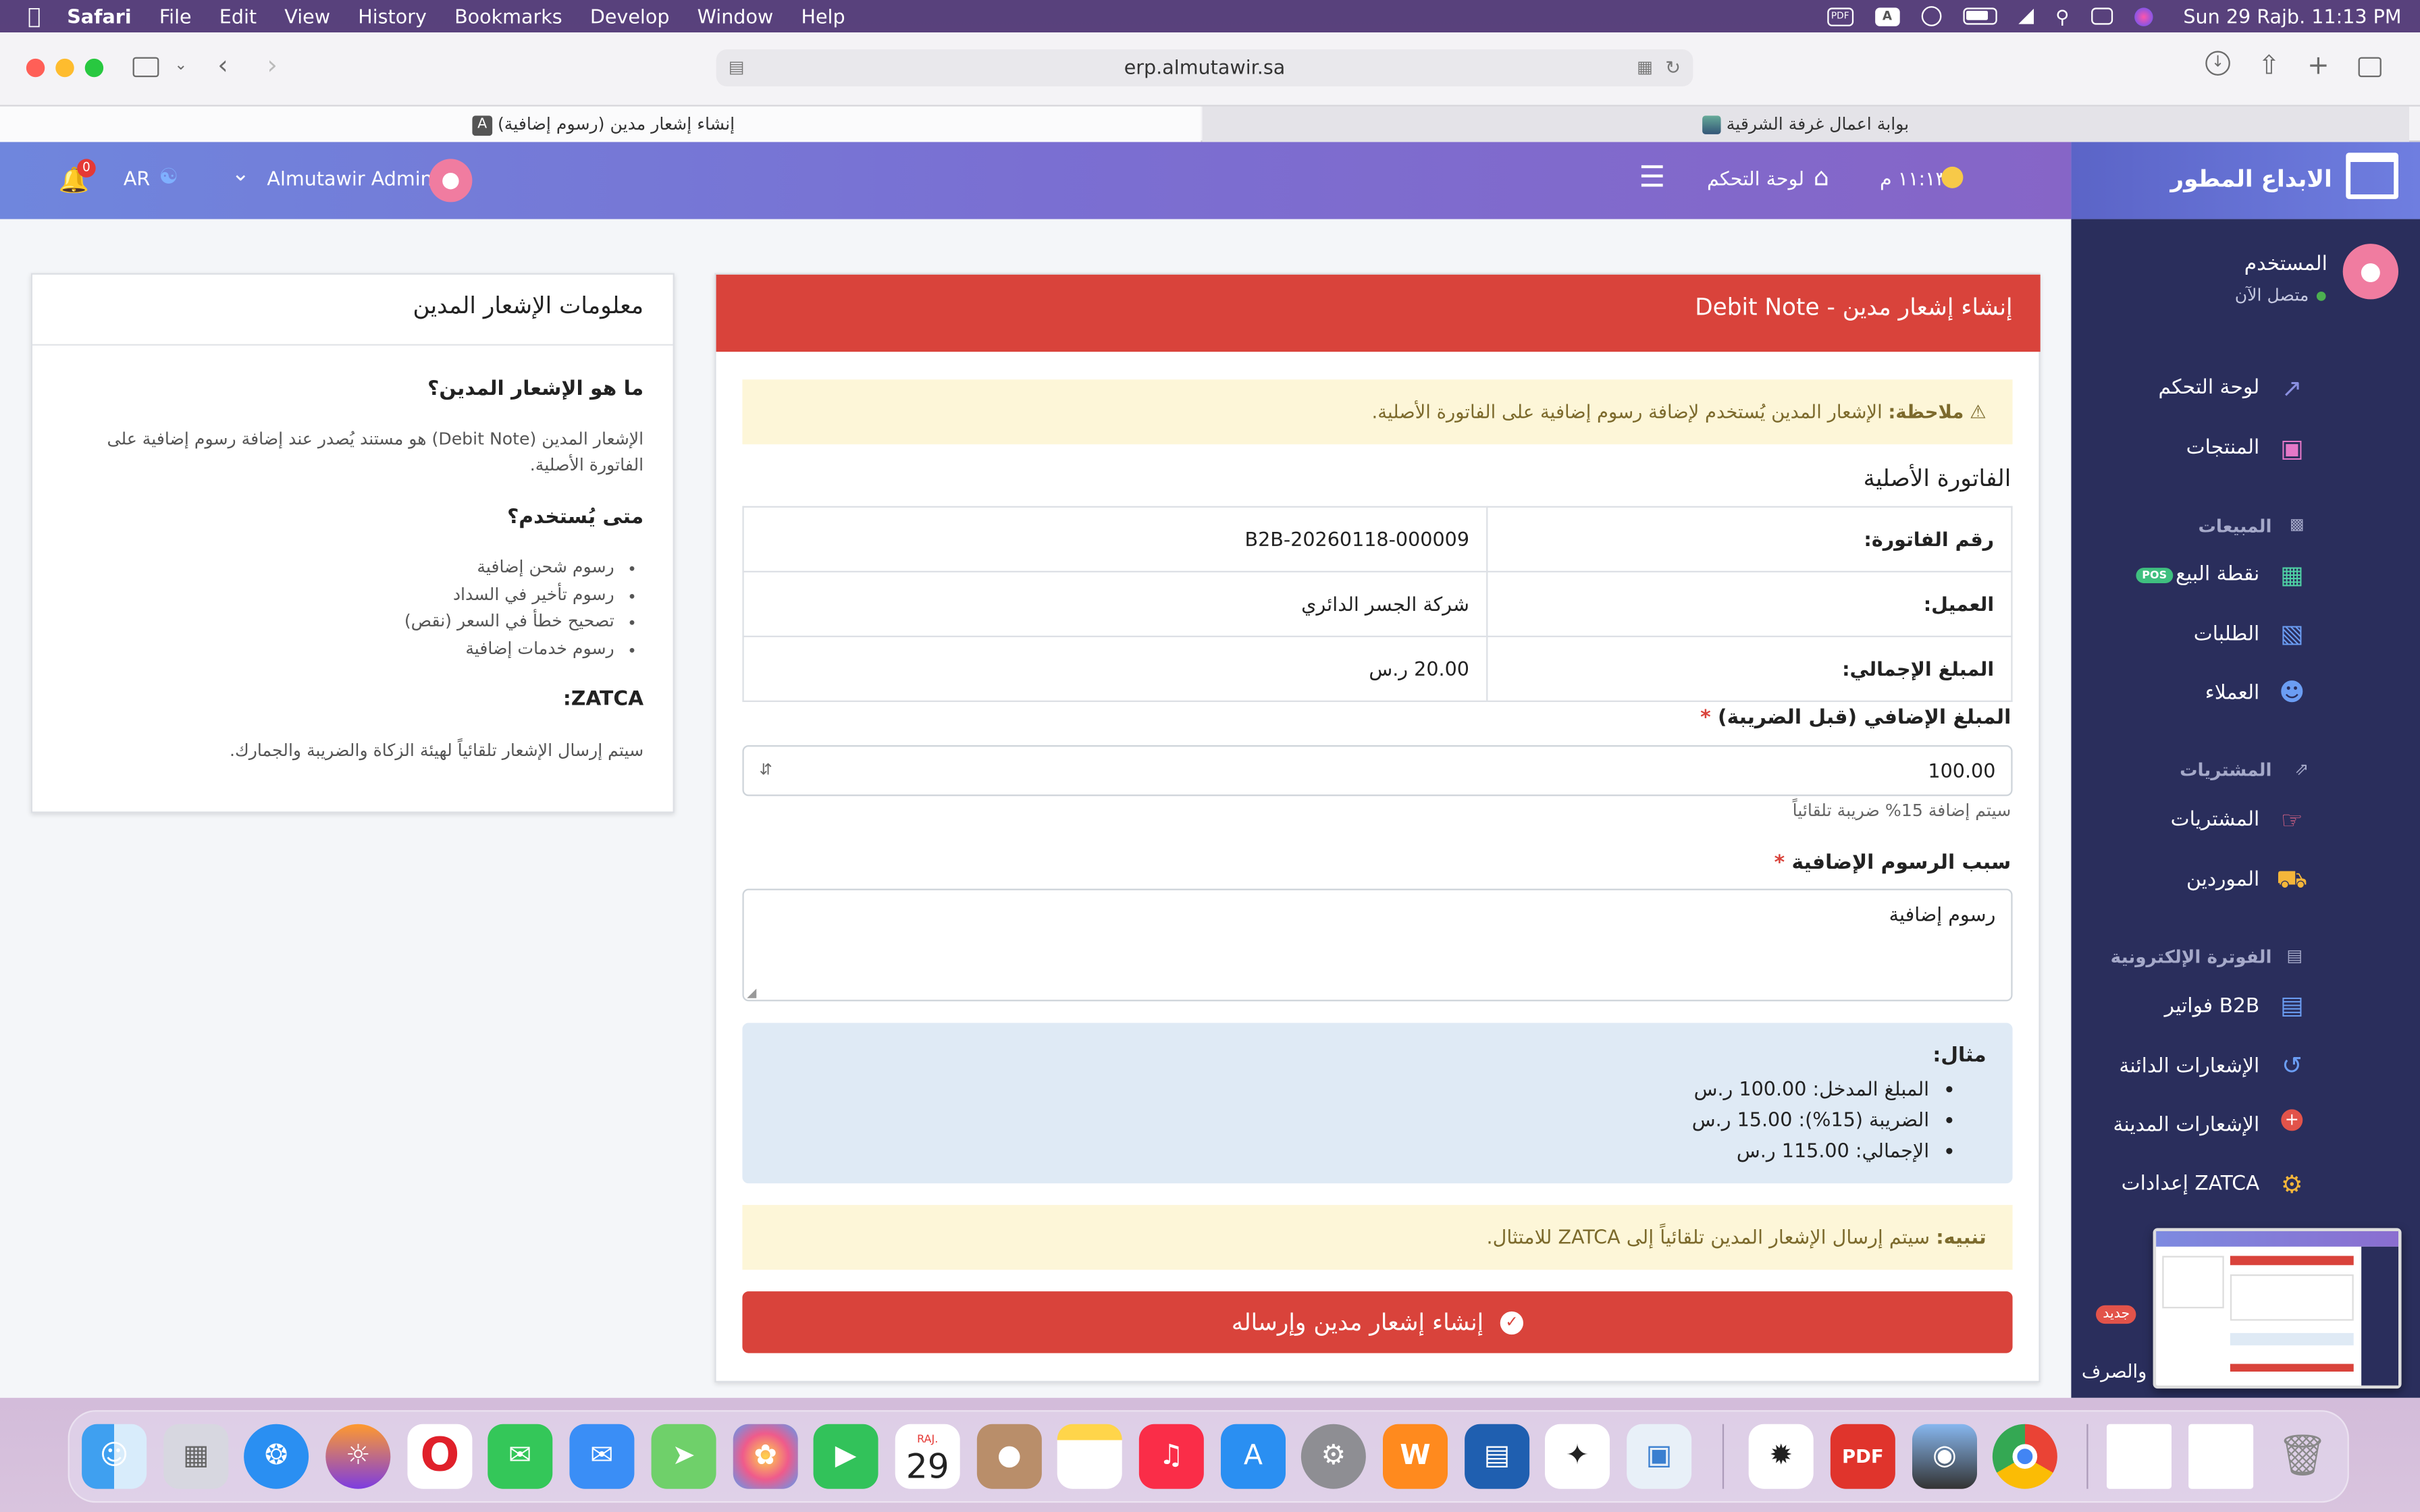 This screenshot has width=2420, height=1512. Describe the element at coordinates (520, 1457) in the screenshot. I see `messages-icon: ✉` at that location.